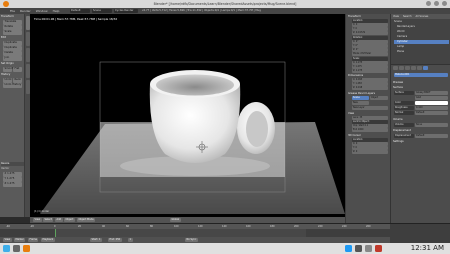  What do you see at coordinates (7, 240) in the screenshot?
I see `timeline-view-menu: View` at bounding box center [7, 240].